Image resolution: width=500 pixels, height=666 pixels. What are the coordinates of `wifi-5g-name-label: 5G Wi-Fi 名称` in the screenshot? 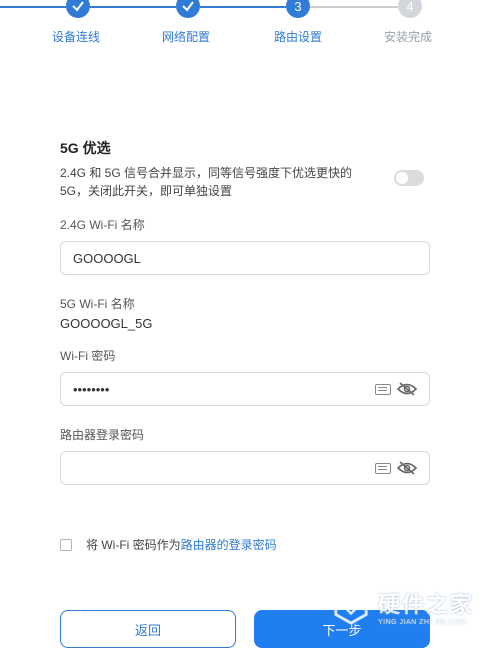 It's located at (97, 304).